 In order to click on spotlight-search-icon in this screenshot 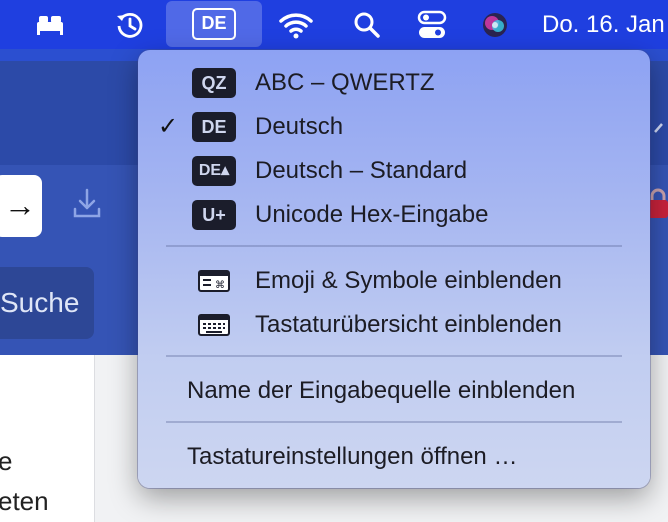, I will do `click(367, 24)`.